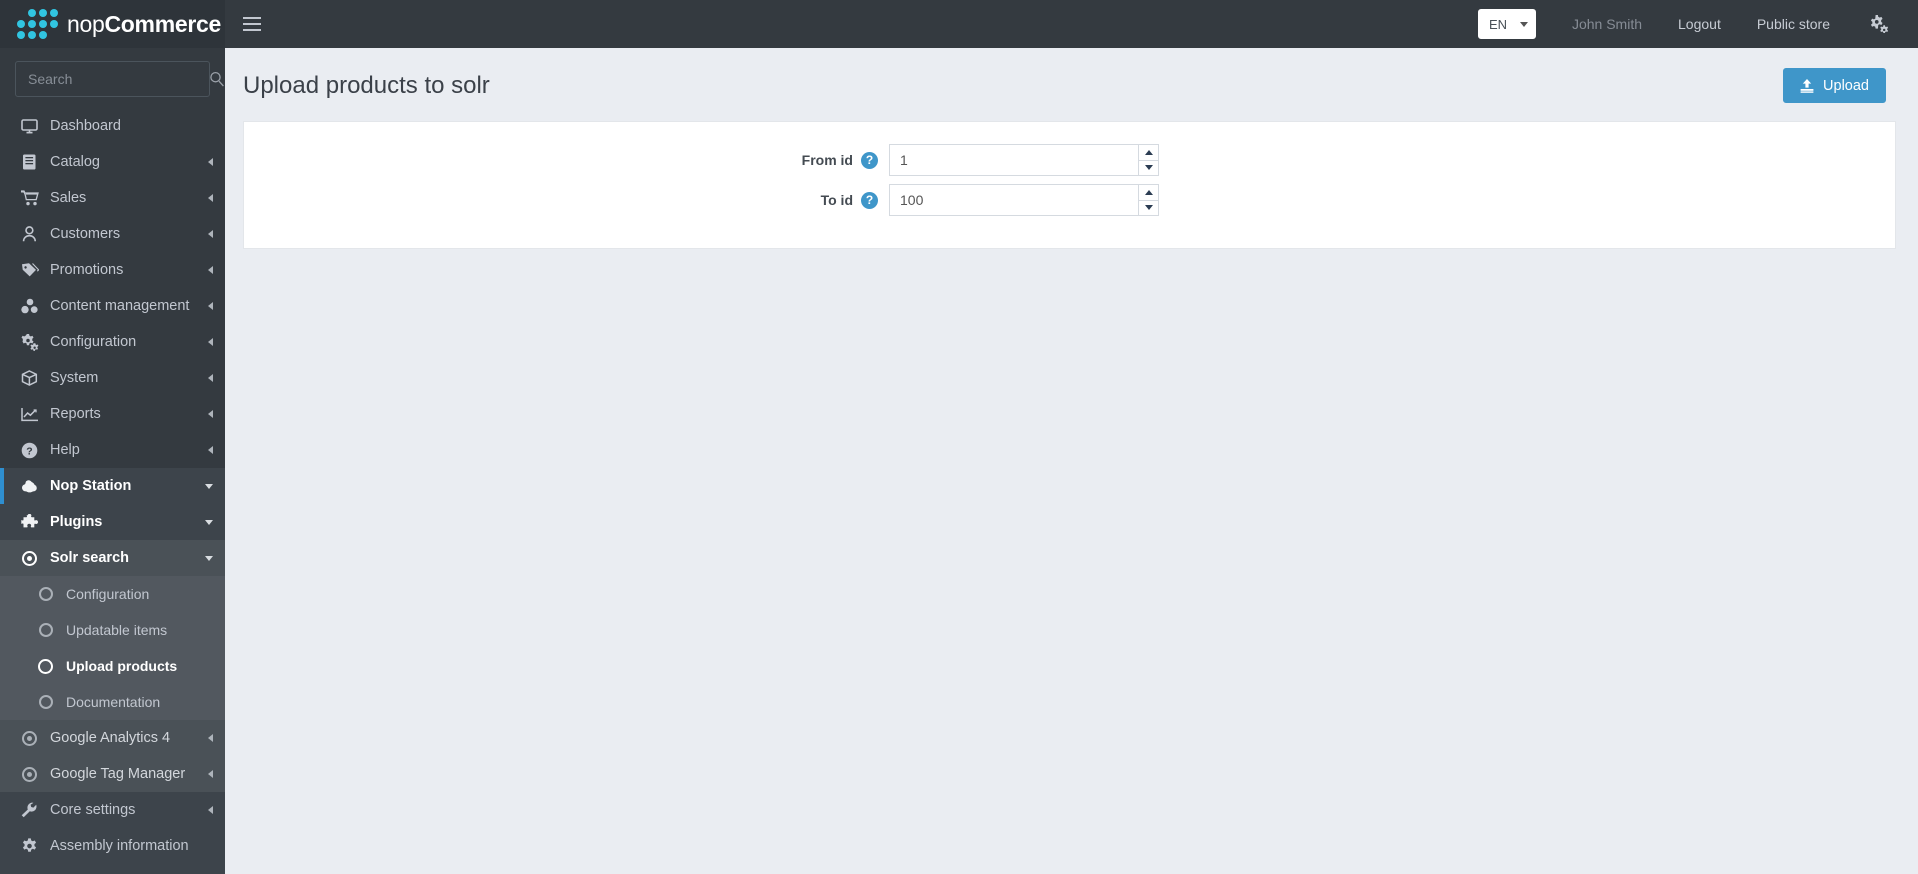 This screenshot has width=1918, height=874. What do you see at coordinates (29, 234) in the screenshot?
I see `user-icon` at bounding box center [29, 234].